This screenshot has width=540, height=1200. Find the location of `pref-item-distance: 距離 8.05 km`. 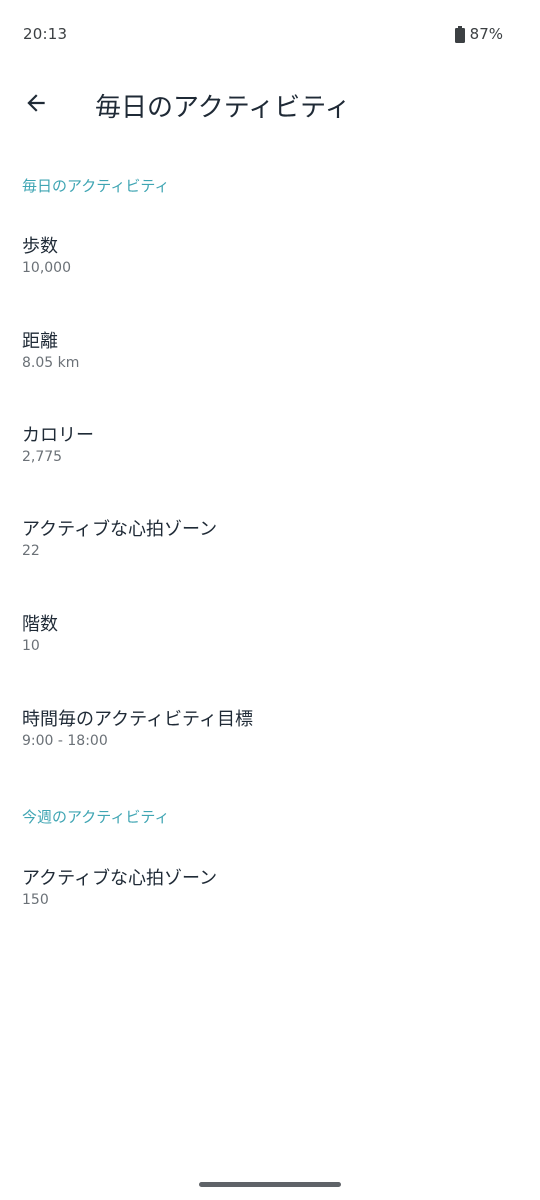

pref-item-distance: 距離 8.05 km is located at coordinates (270, 367).